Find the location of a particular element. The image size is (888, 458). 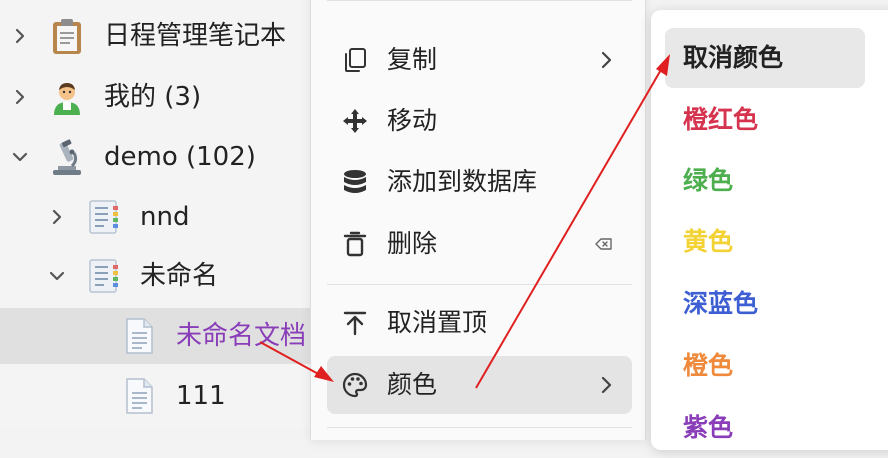

database-icon is located at coordinates (355, 182).